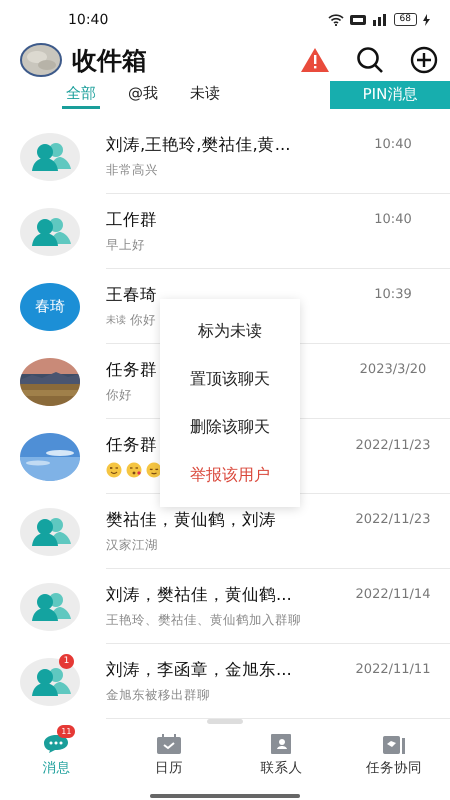  Describe the element at coordinates (88, 20) in the screenshot. I see `status-time: 10:40` at that location.